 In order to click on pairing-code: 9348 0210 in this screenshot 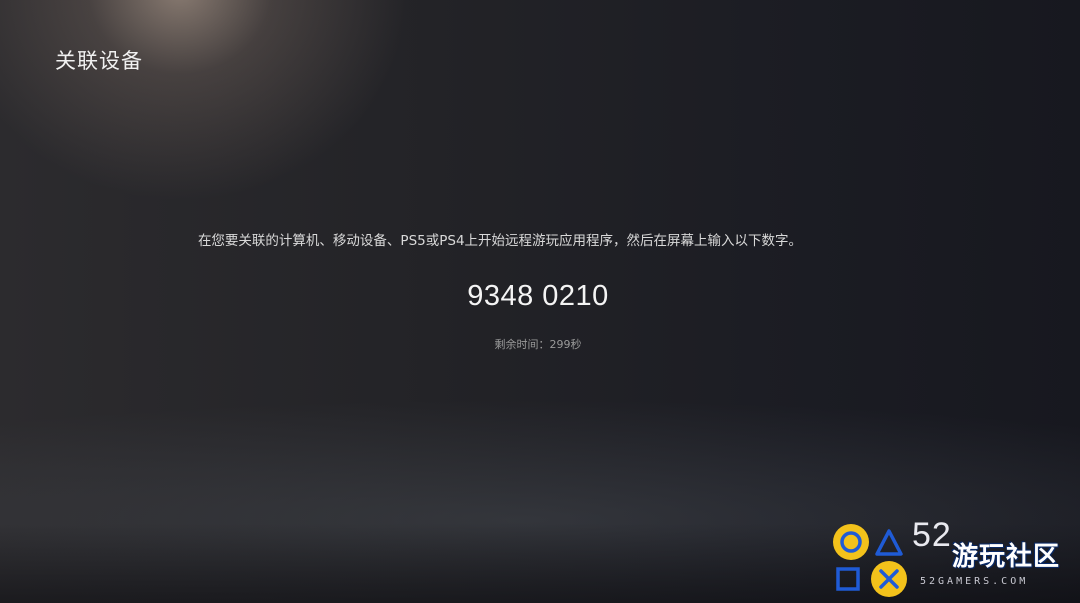, I will do `click(538, 296)`.